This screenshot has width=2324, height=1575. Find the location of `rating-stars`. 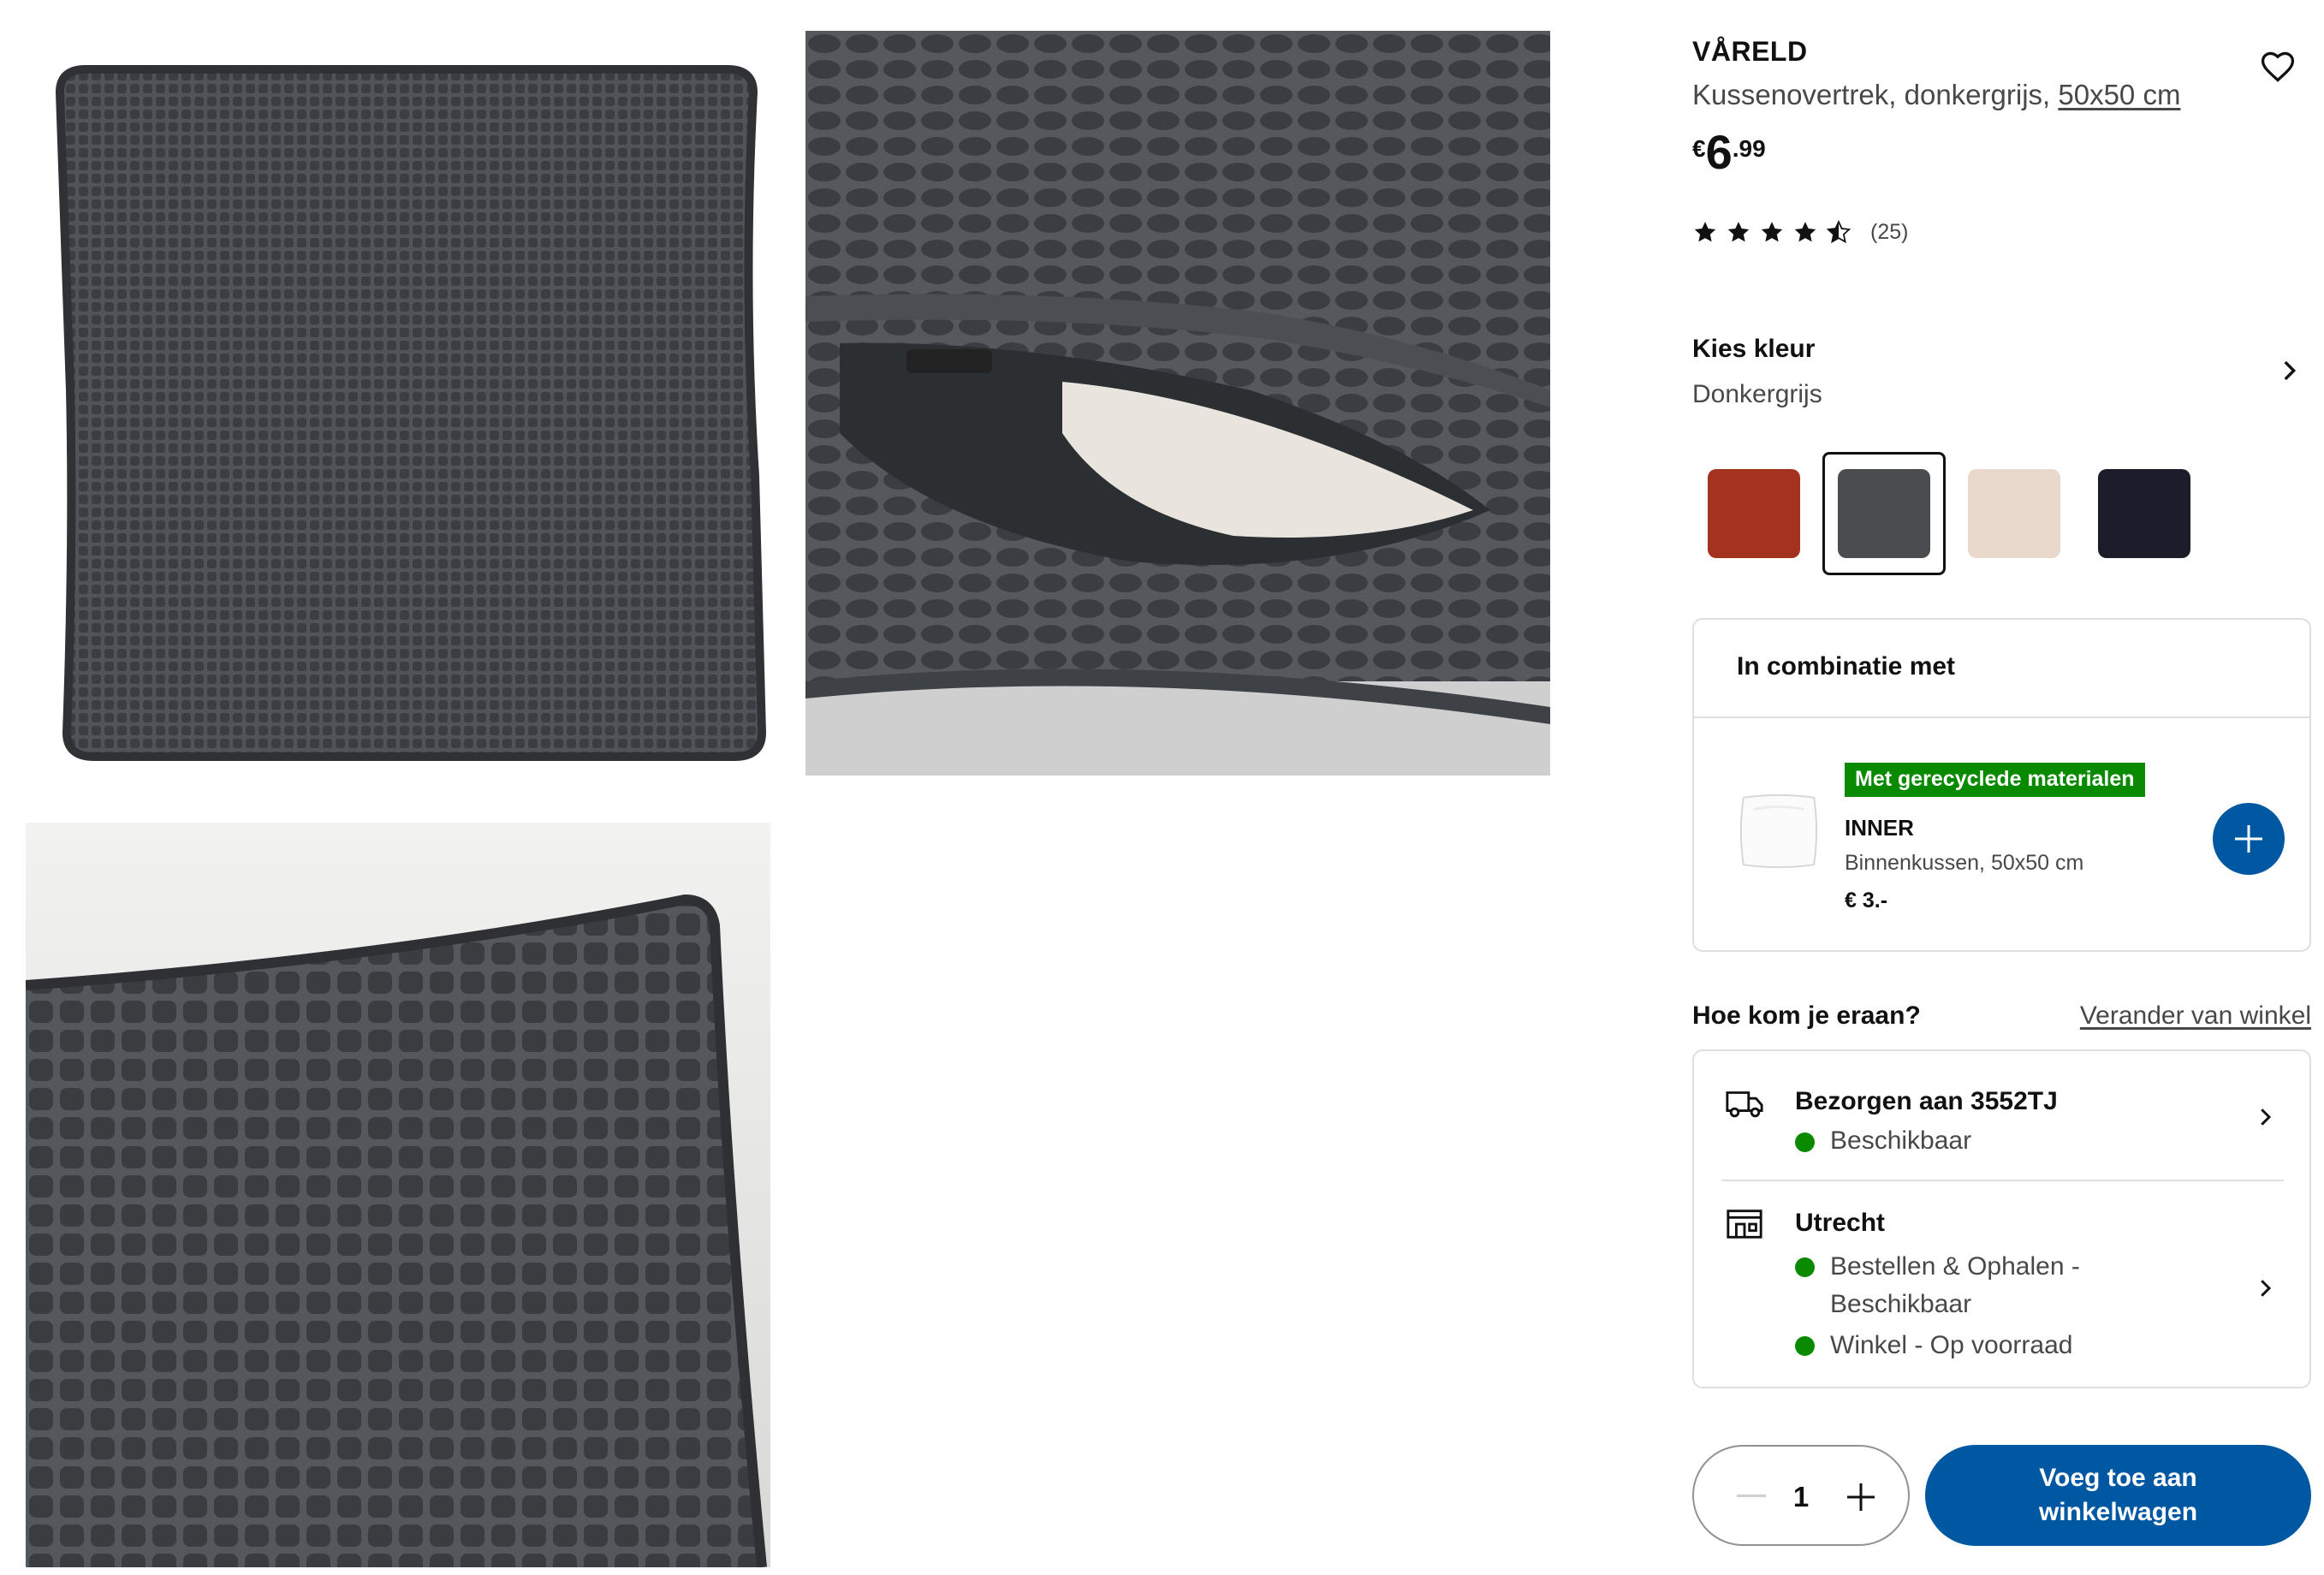

rating-stars is located at coordinates (1771, 232).